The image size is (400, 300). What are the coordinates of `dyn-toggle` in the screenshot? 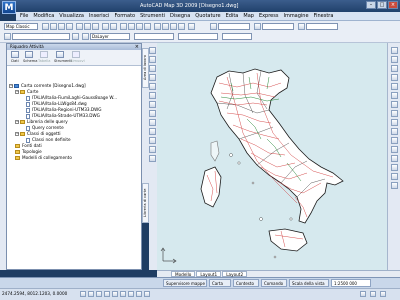 It's located at (139, 294).